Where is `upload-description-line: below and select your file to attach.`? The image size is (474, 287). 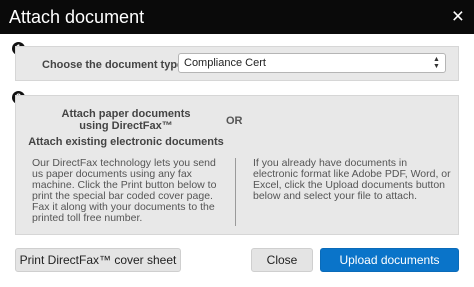 upload-description-line: below and select your file to attach. is located at coordinates (335, 196).